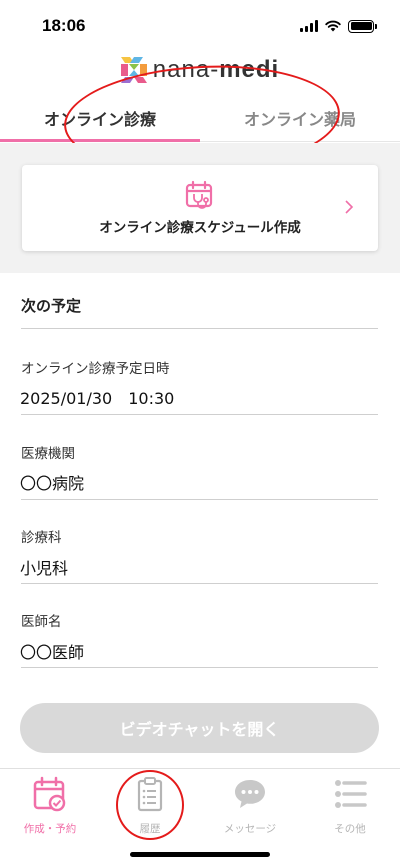  What do you see at coordinates (52, 483) in the screenshot?
I see `institution-value: 〇〇病院` at bounding box center [52, 483].